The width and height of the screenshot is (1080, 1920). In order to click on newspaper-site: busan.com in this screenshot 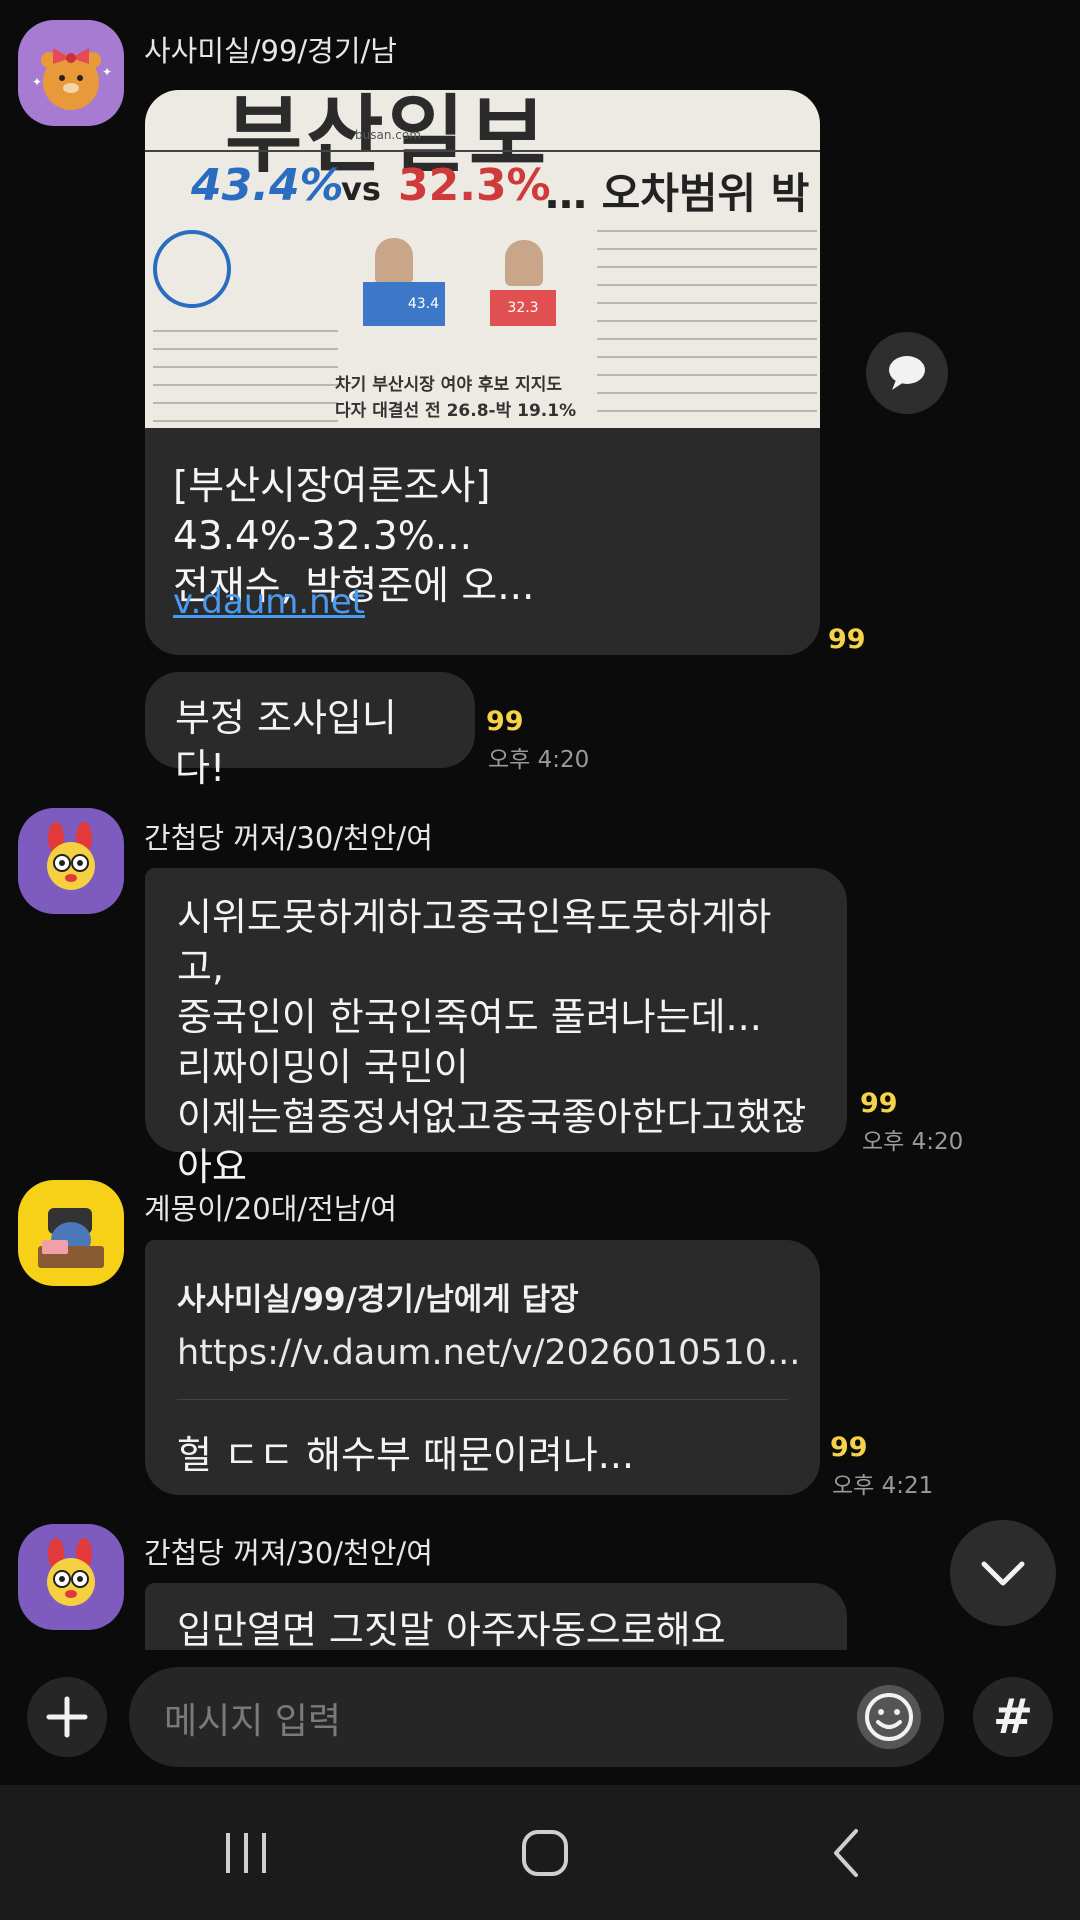, I will do `click(388, 135)`.